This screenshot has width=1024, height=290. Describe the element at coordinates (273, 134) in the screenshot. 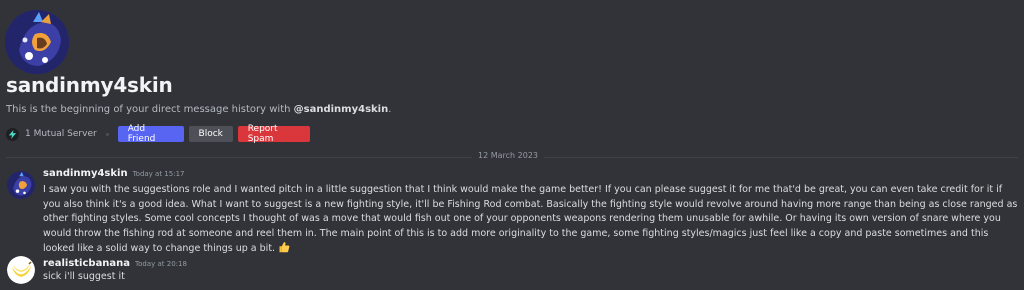

I see `report-spam-button: Report Spam` at that location.